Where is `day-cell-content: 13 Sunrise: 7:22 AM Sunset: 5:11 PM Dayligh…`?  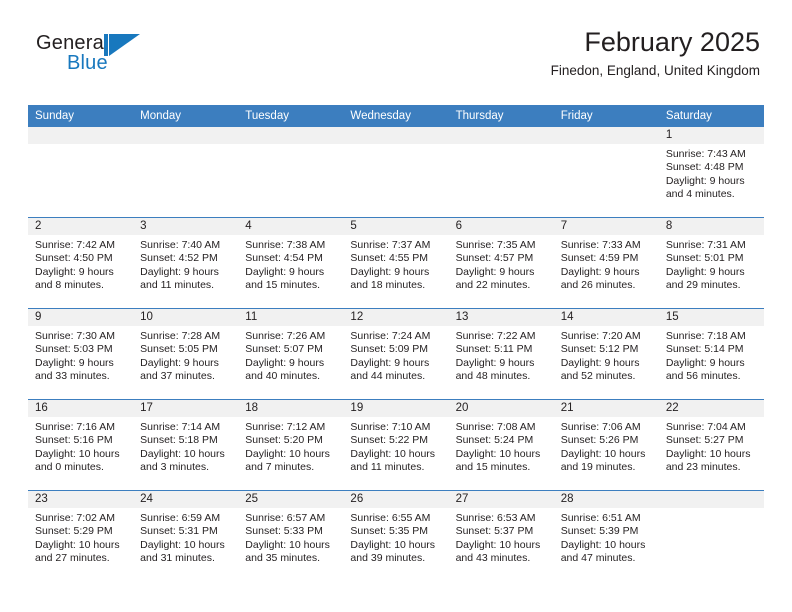 day-cell-content: 13 Sunrise: 7:22 AM Sunset: 5:11 PM Dayligh… is located at coordinates (501, 354).